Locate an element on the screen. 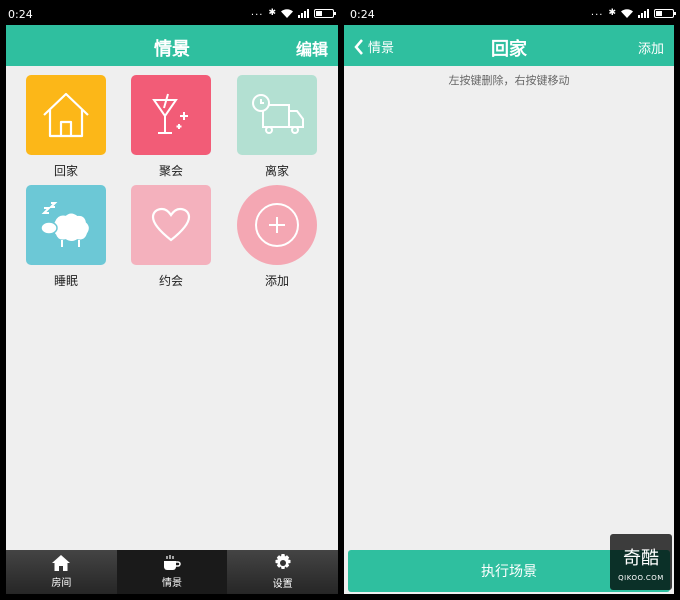  scene-add: 添加 is located at coordinates (277, 237).